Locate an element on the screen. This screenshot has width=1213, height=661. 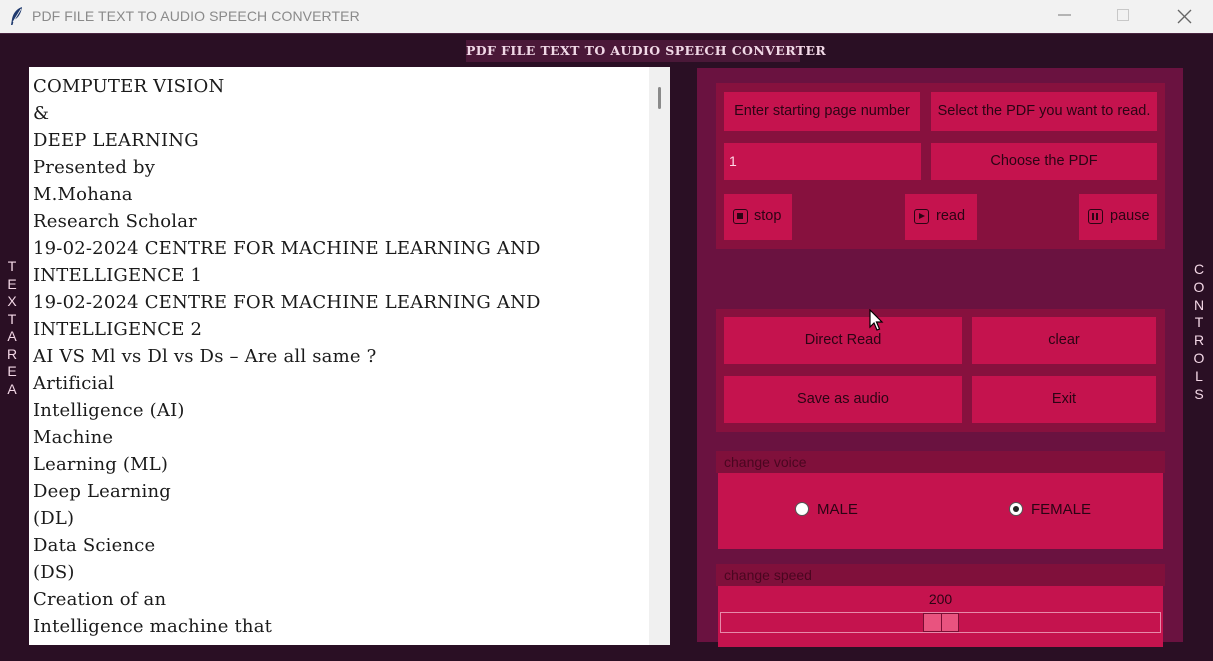
text-line: Research Scholar is located at coordinates (115, 221).